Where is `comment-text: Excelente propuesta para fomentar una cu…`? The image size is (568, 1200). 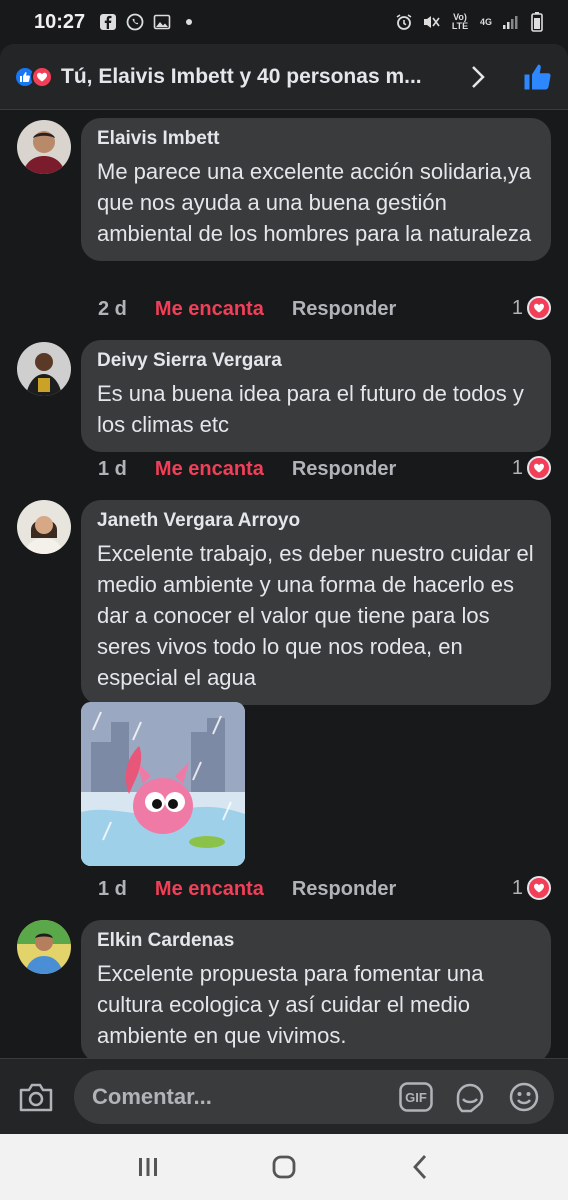 comment-text: Excelente propuesta para fomentar una cu… is located at coordinates (290, 1004).